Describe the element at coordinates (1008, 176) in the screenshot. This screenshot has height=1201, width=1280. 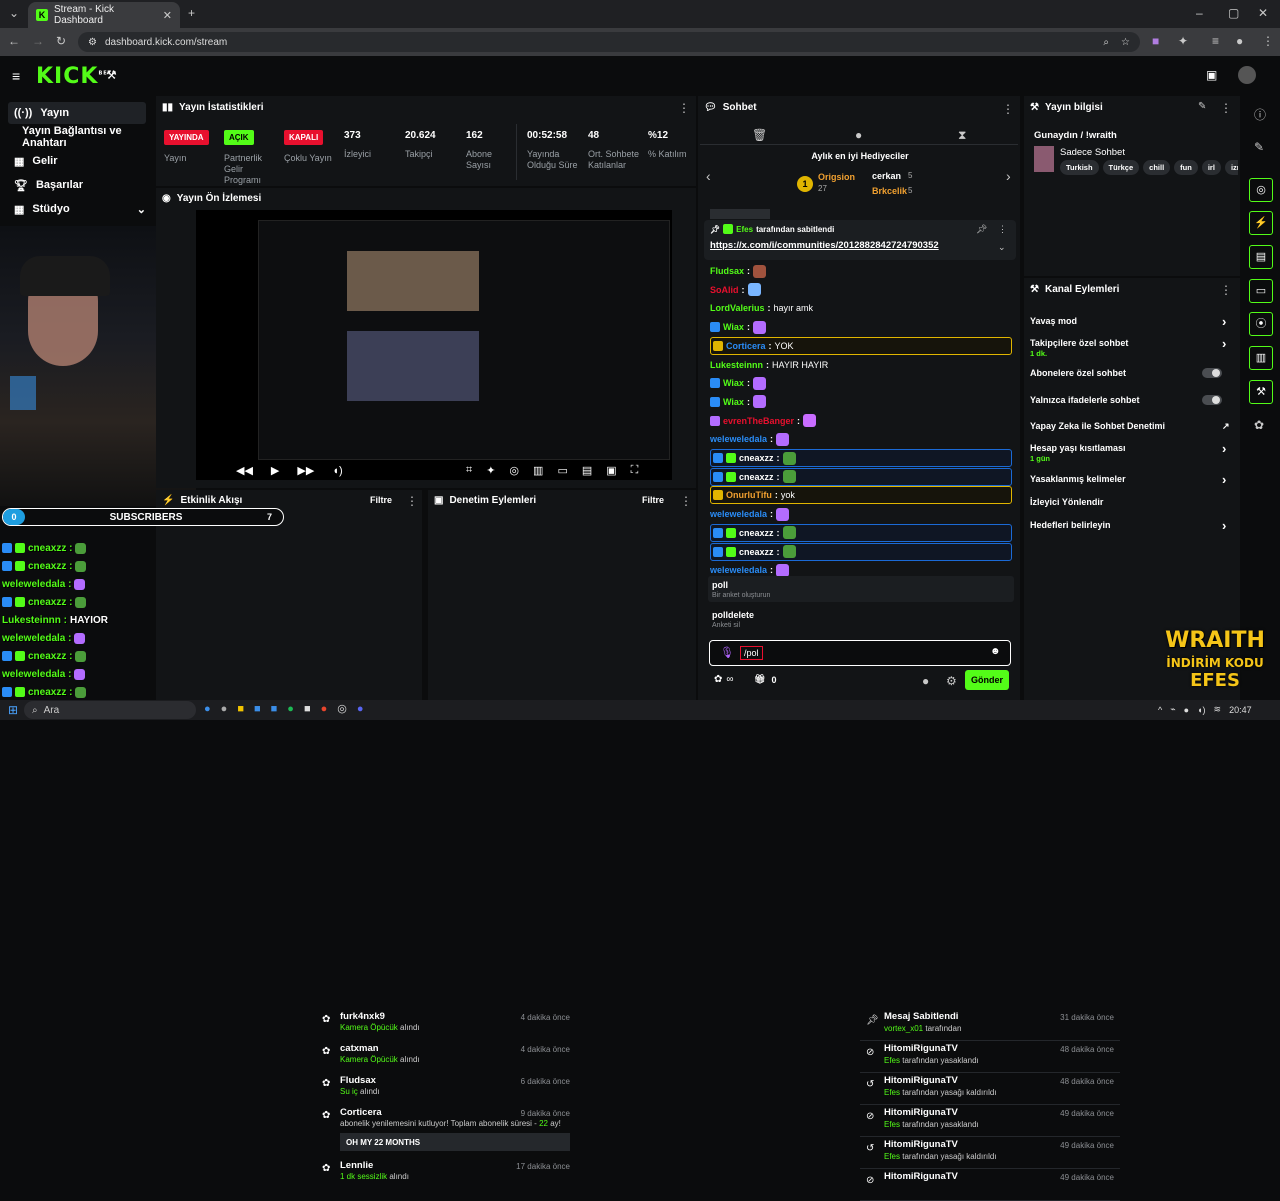
I see `gifters-next-icon: ›` at that location.